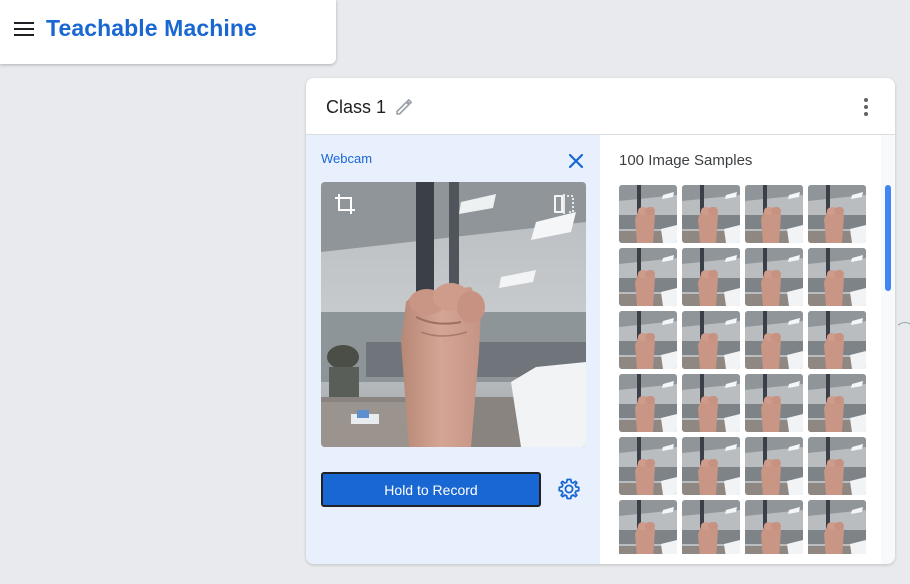 The height and width of the screenshot is (584, 910). Describe the element at coordinates (151, 28) in the screenshot. I see `app-title: Teachable Machine` at that location.